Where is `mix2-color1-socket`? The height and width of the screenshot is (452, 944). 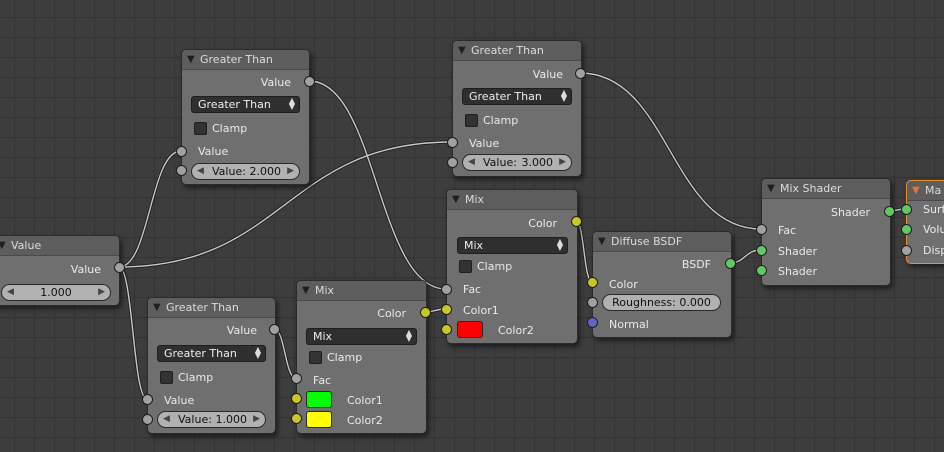
mix2-color1-socket is located at coordinates (446, 309).